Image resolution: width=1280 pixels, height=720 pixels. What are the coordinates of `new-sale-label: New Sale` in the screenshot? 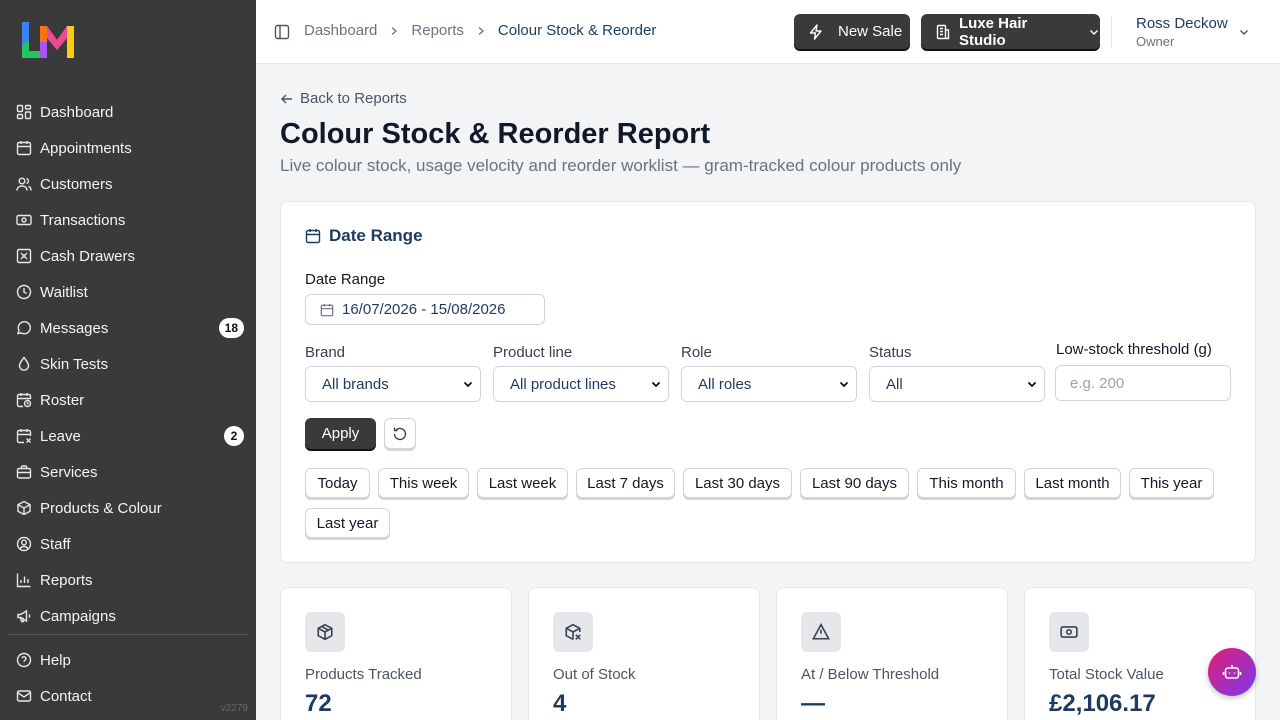 It's located at (870, 31).